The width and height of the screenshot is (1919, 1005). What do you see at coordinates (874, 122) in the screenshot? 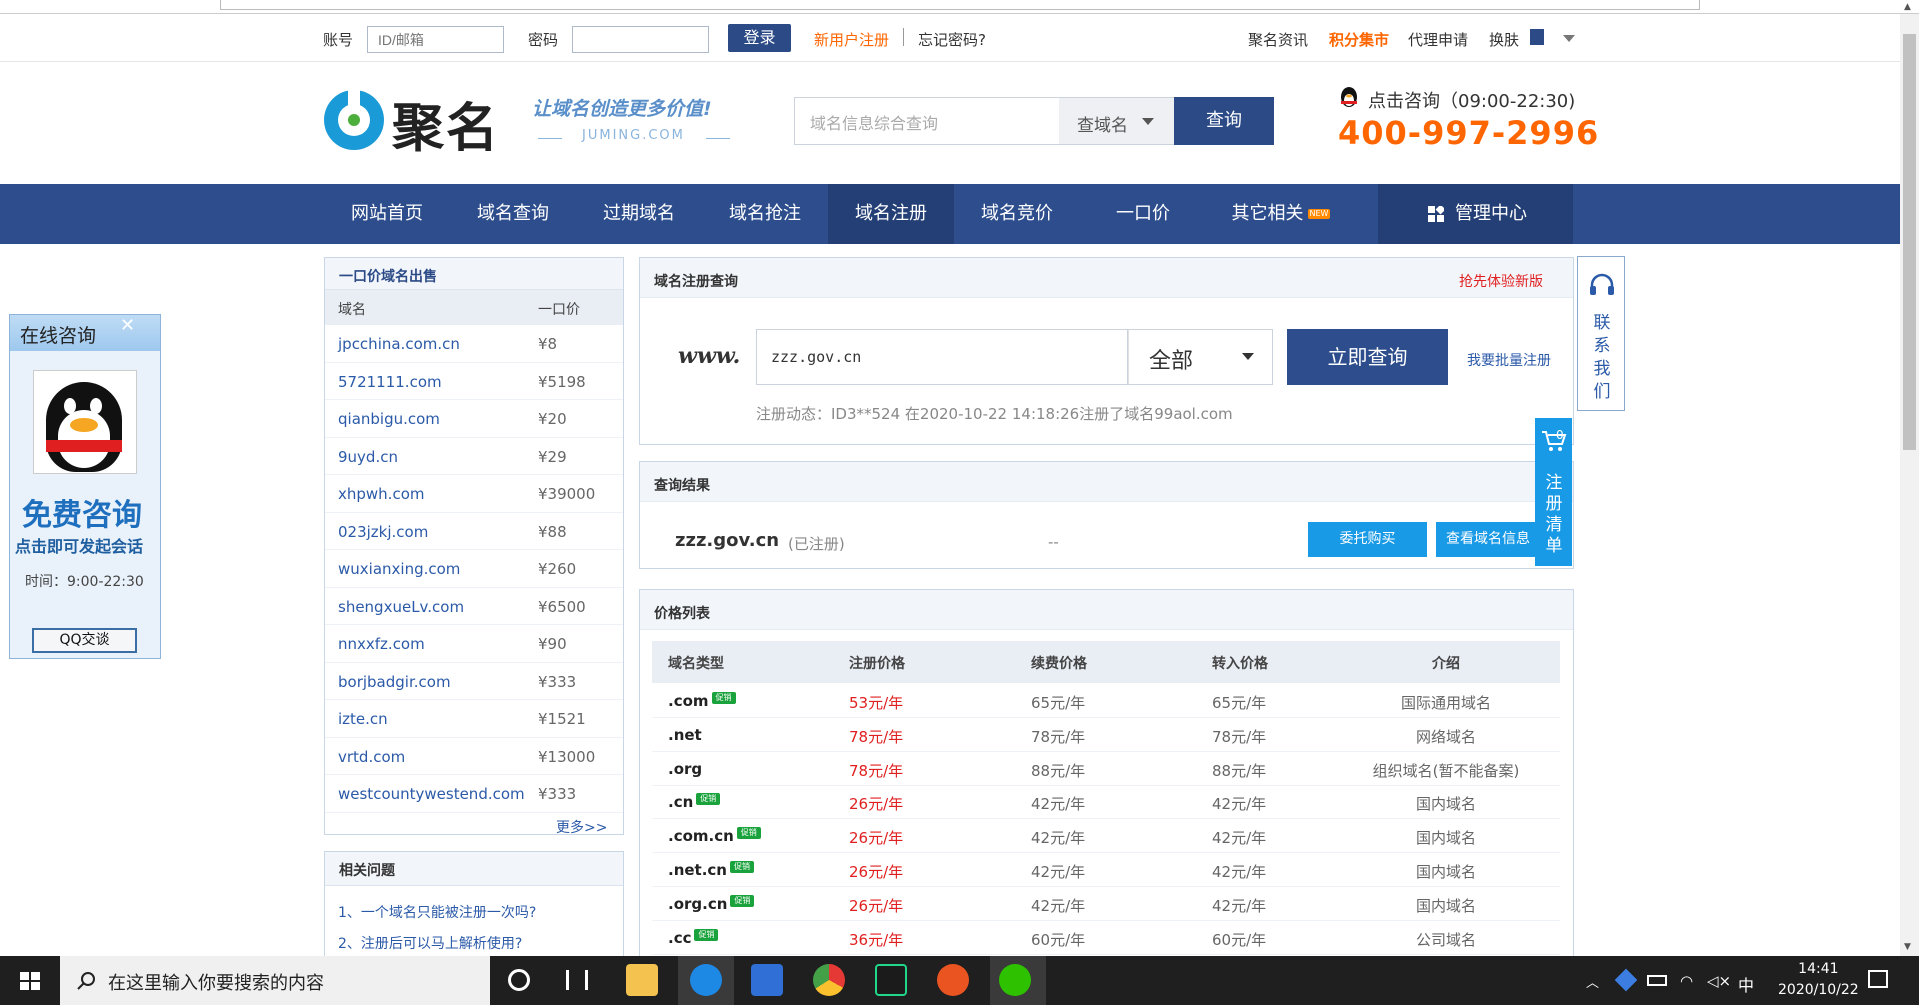
I see `header-search-input: 域名信息综合查询` at bounding box center [874, 122].